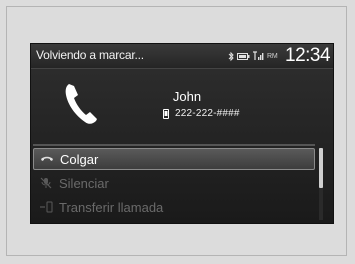  What do you see at coordinates (166, 113) in the screenshot?
I see `mobile-phone-icon` at bounding box center [166, 113].